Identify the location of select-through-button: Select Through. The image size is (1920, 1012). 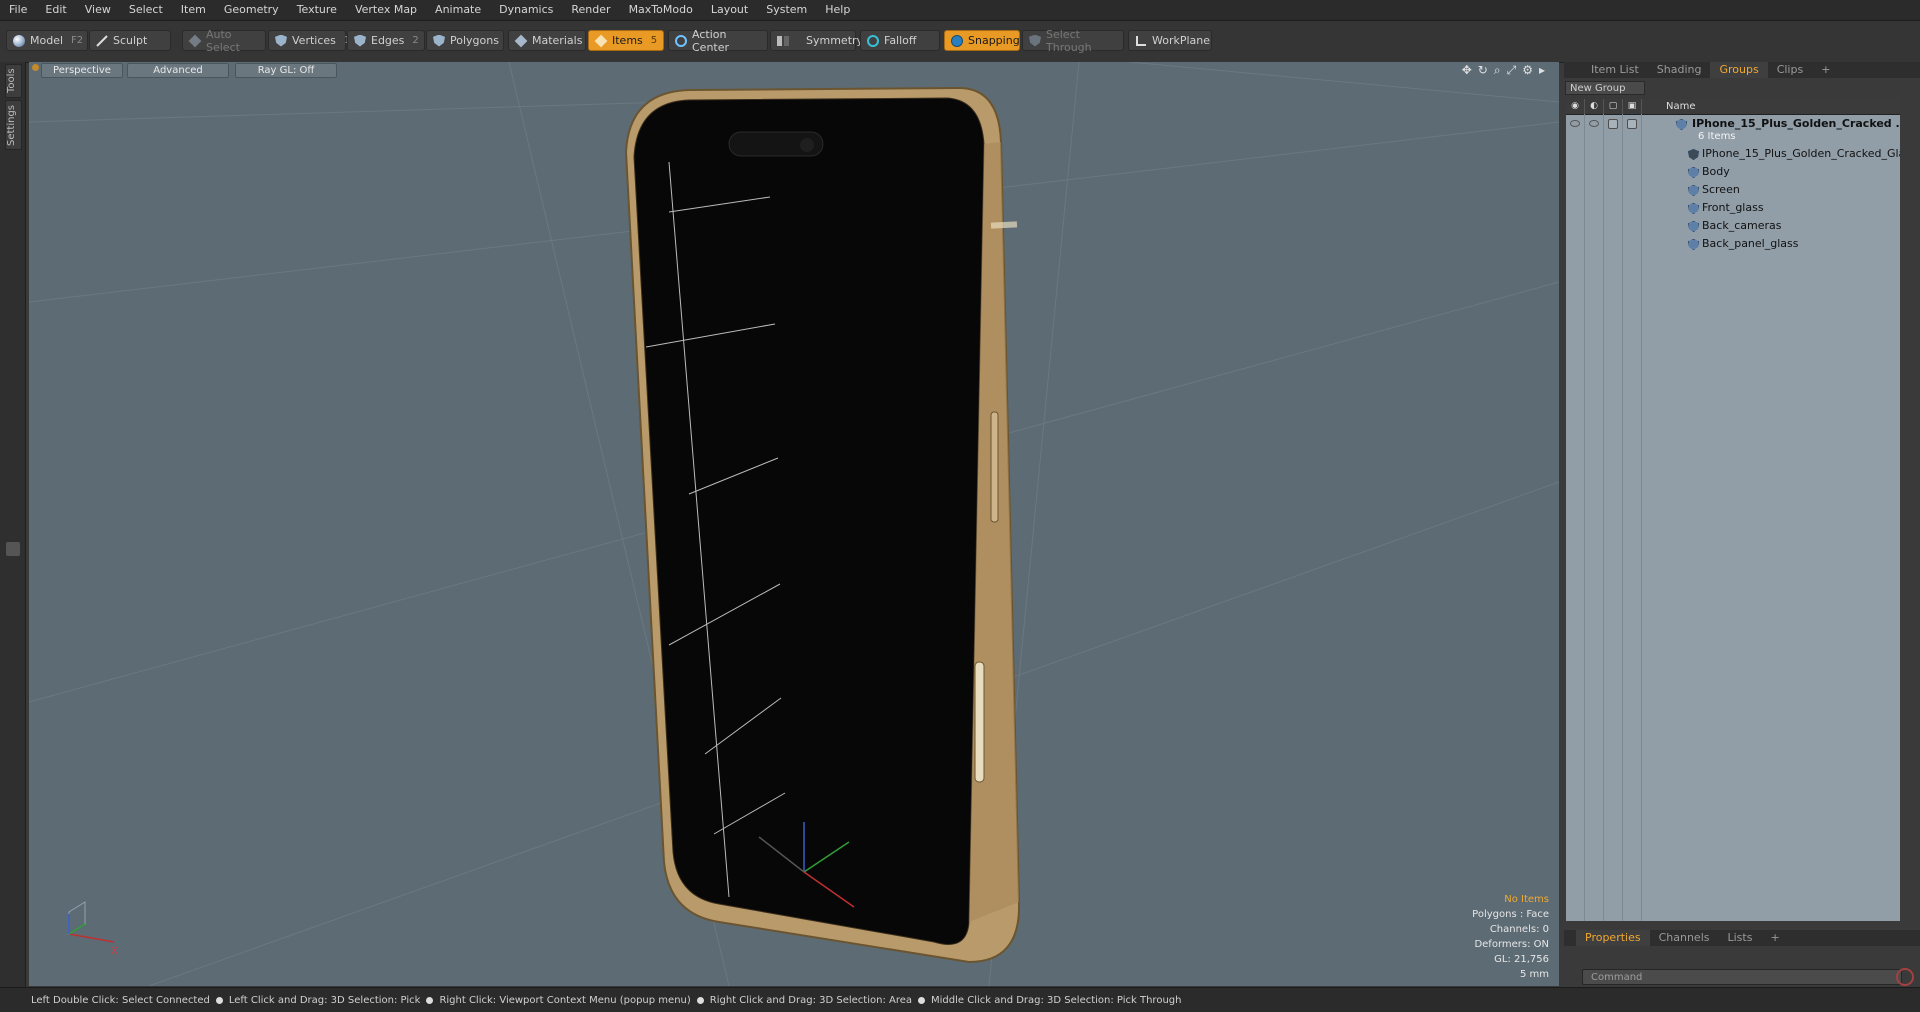
(1073, 41).